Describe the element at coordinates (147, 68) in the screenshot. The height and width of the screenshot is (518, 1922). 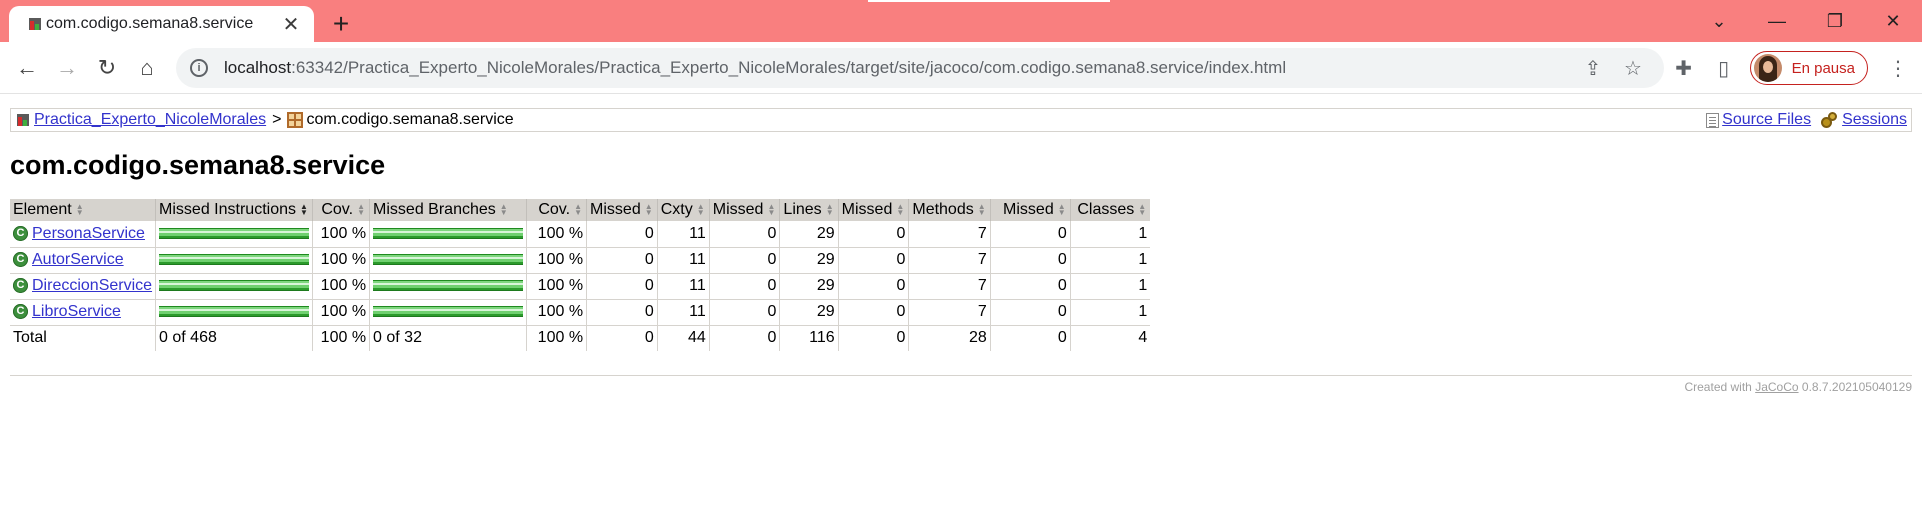
I see `home-icon: ⌂` at that location.